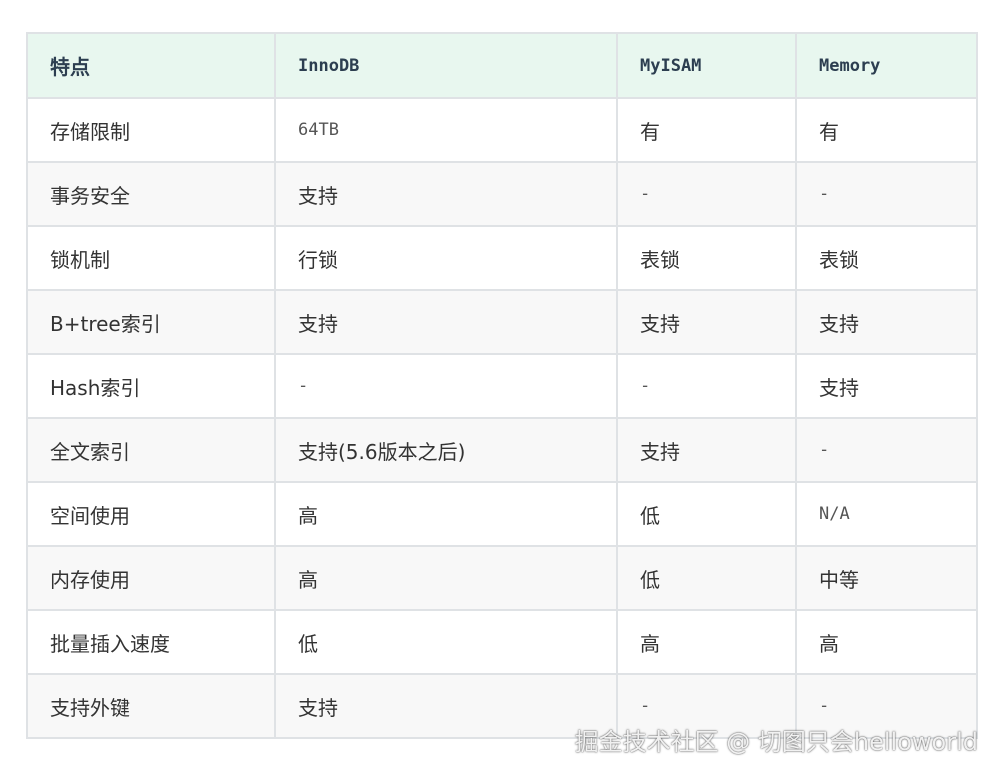 The width and height of the screenshot is (1000, 774). Describe the element at coordinates (446, 65) in the screenshot. I see `header-innodb: InnoDB` at that location.